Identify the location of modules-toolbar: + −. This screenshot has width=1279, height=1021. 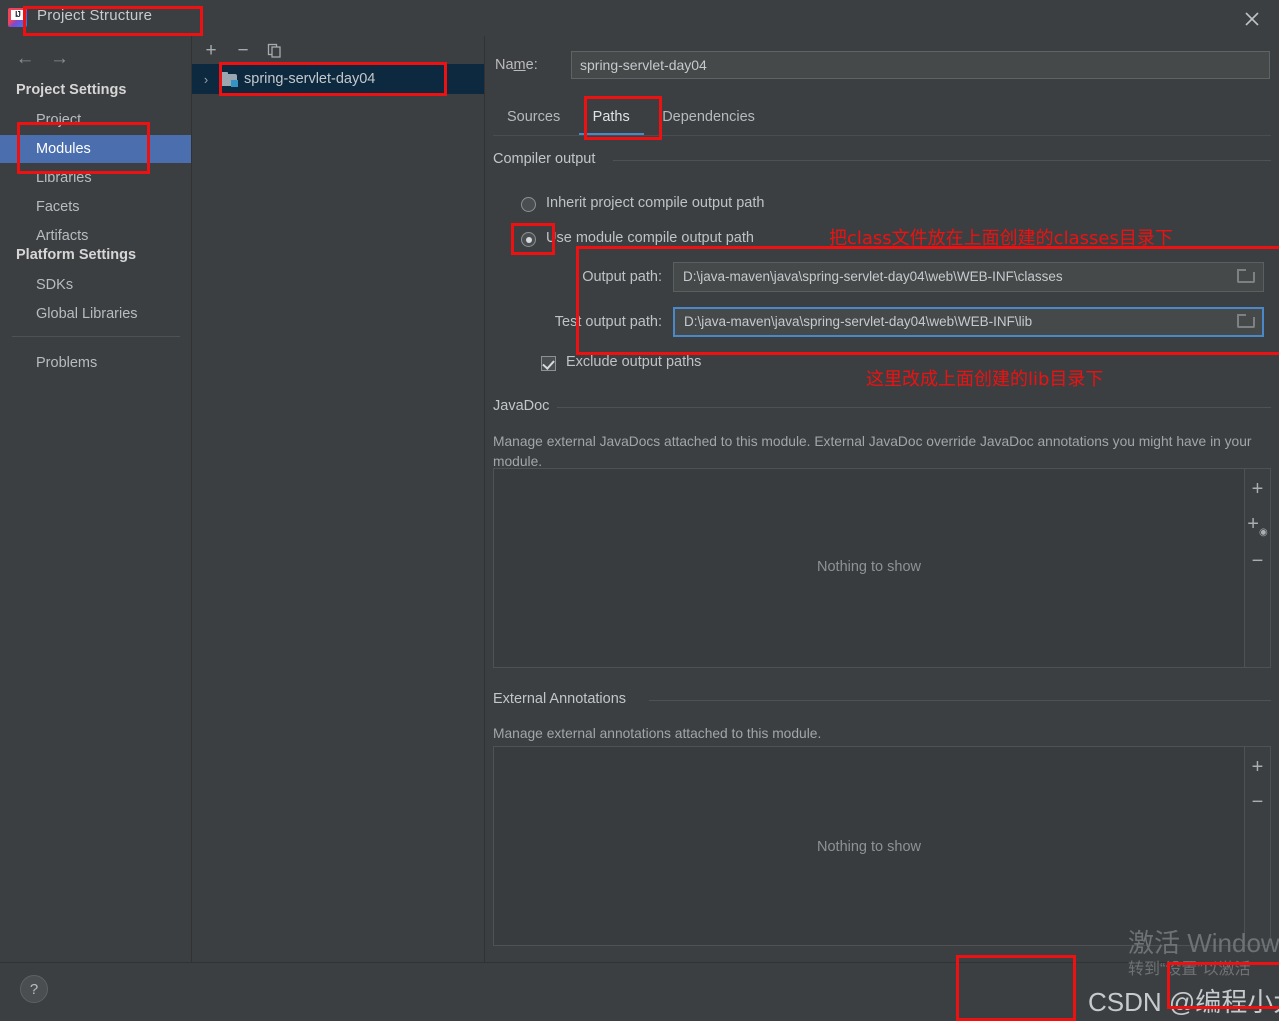
(338, 50).